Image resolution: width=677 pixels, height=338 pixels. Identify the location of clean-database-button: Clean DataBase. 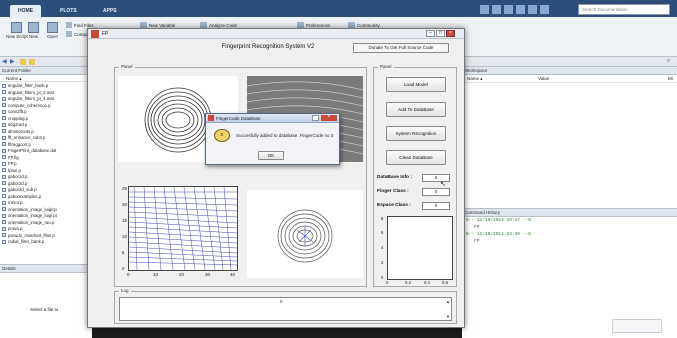
(416, 157).